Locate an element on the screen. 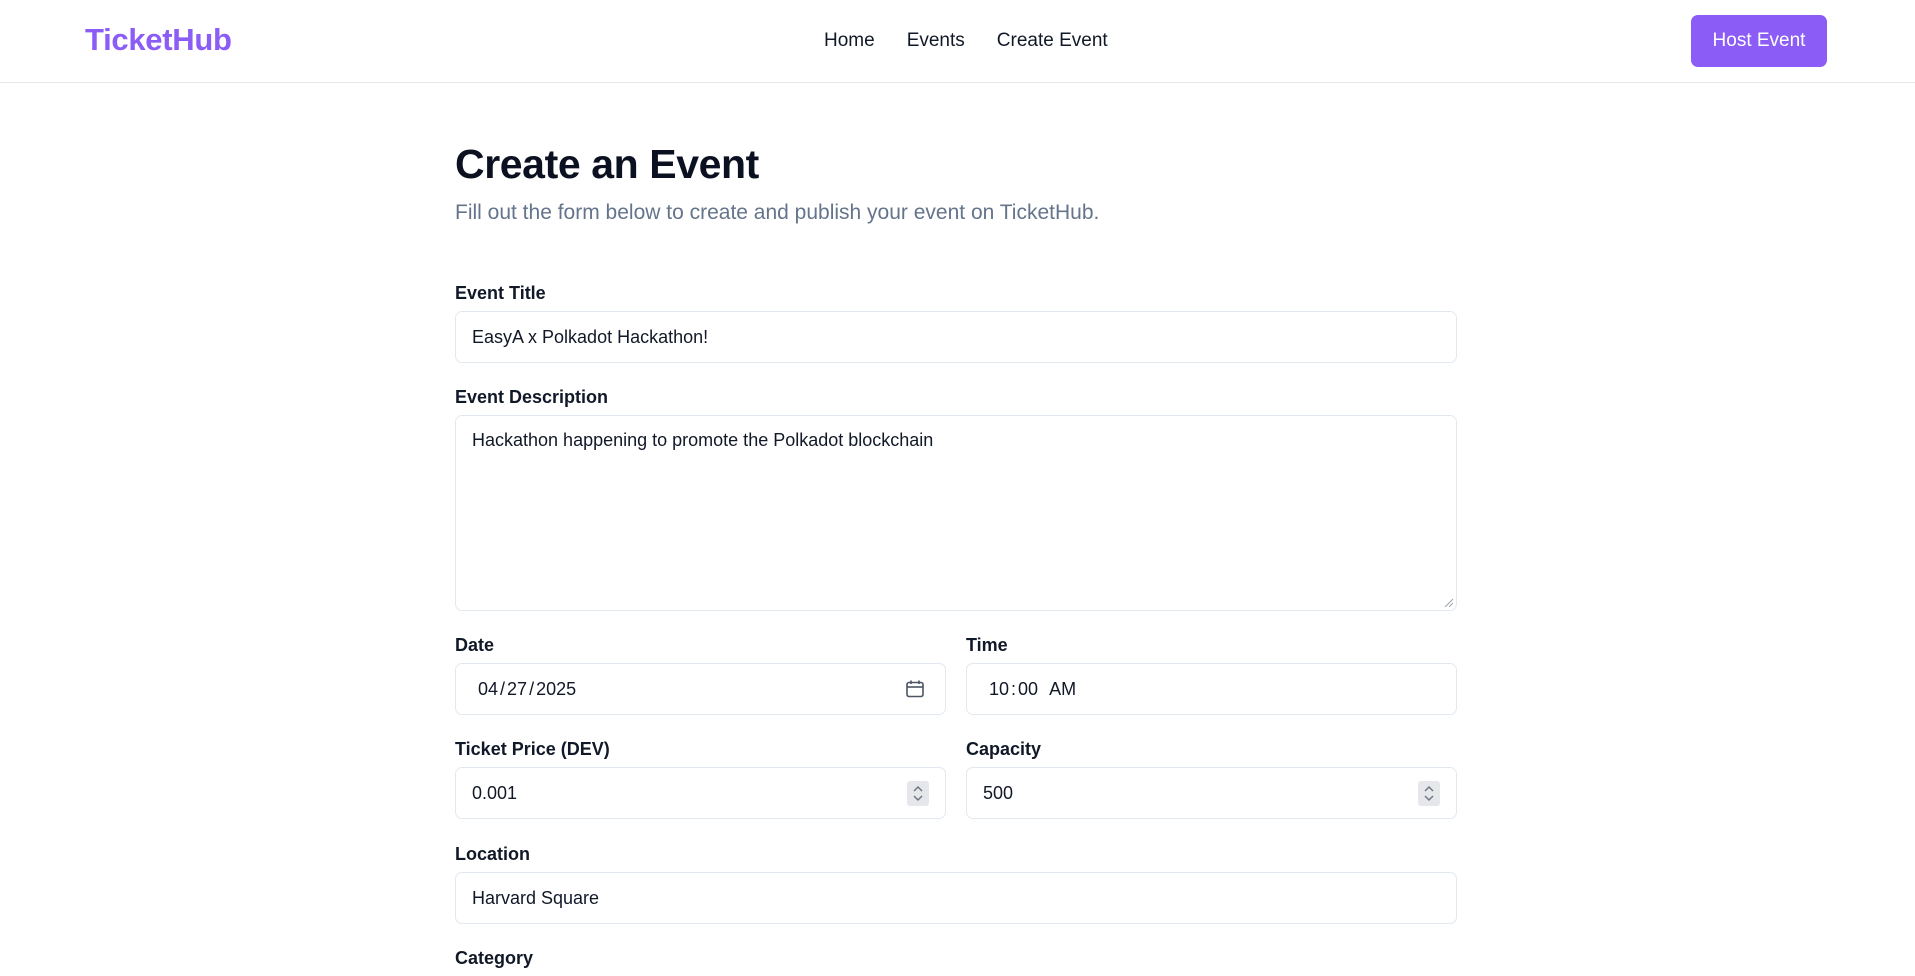 Image resolution: width=1915 pixels, height=976 pixels. capacity-input: 500 is located at coordinates (1211, 793).